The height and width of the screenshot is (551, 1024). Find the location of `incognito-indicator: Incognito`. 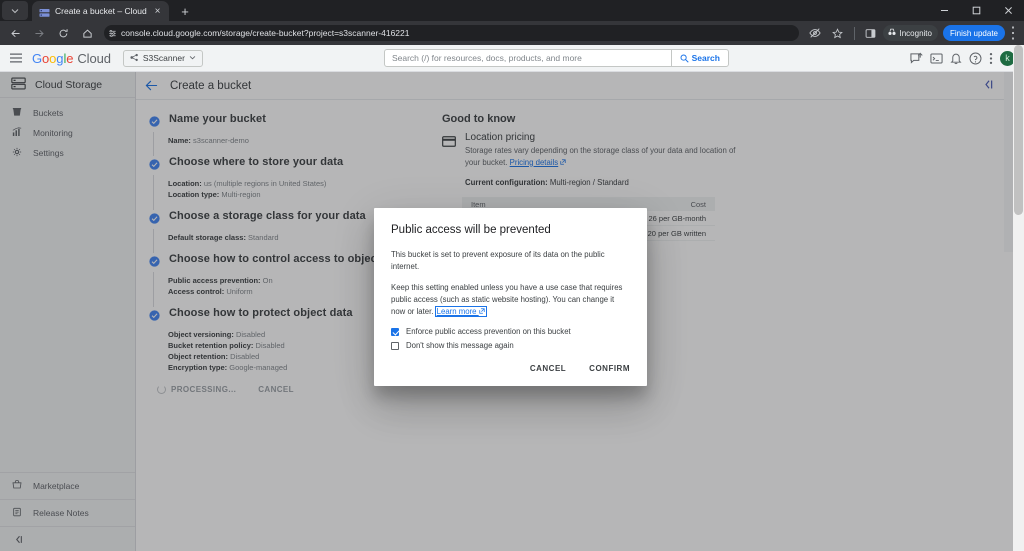

incognito-indicator: Incognito is located at coordinates (910, 33).